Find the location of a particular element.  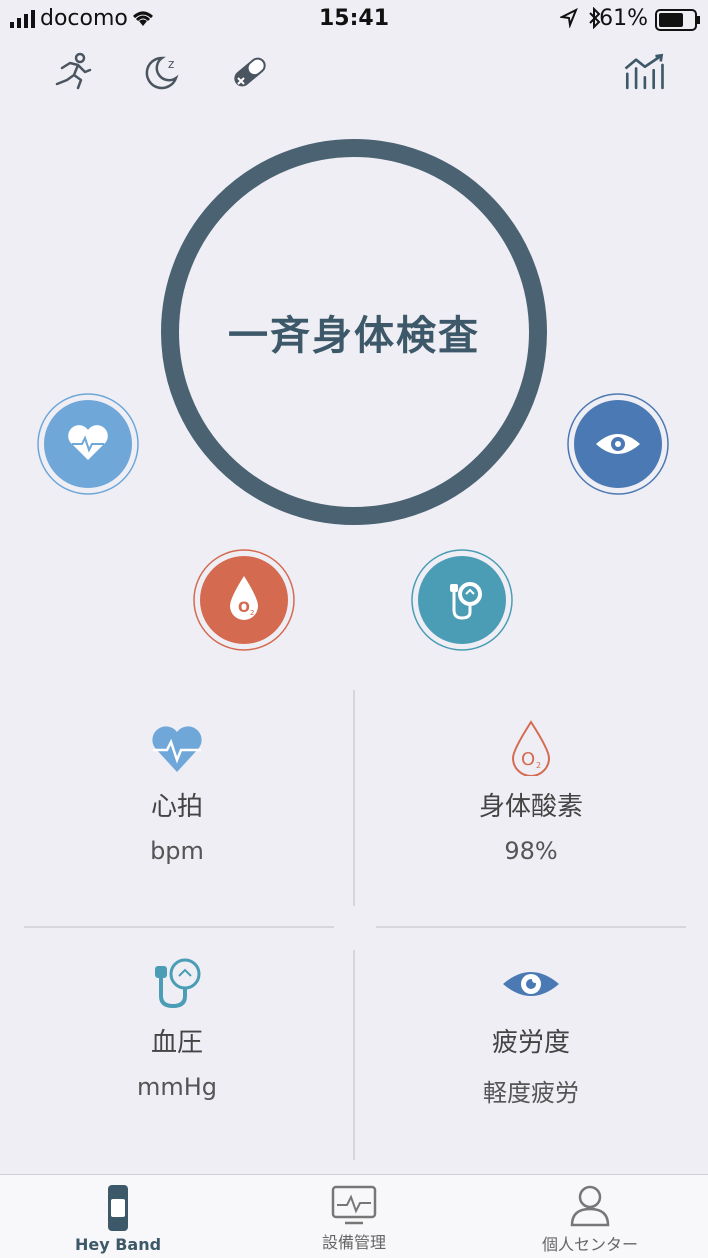

band-icon is located at coordinates (118, 1208).